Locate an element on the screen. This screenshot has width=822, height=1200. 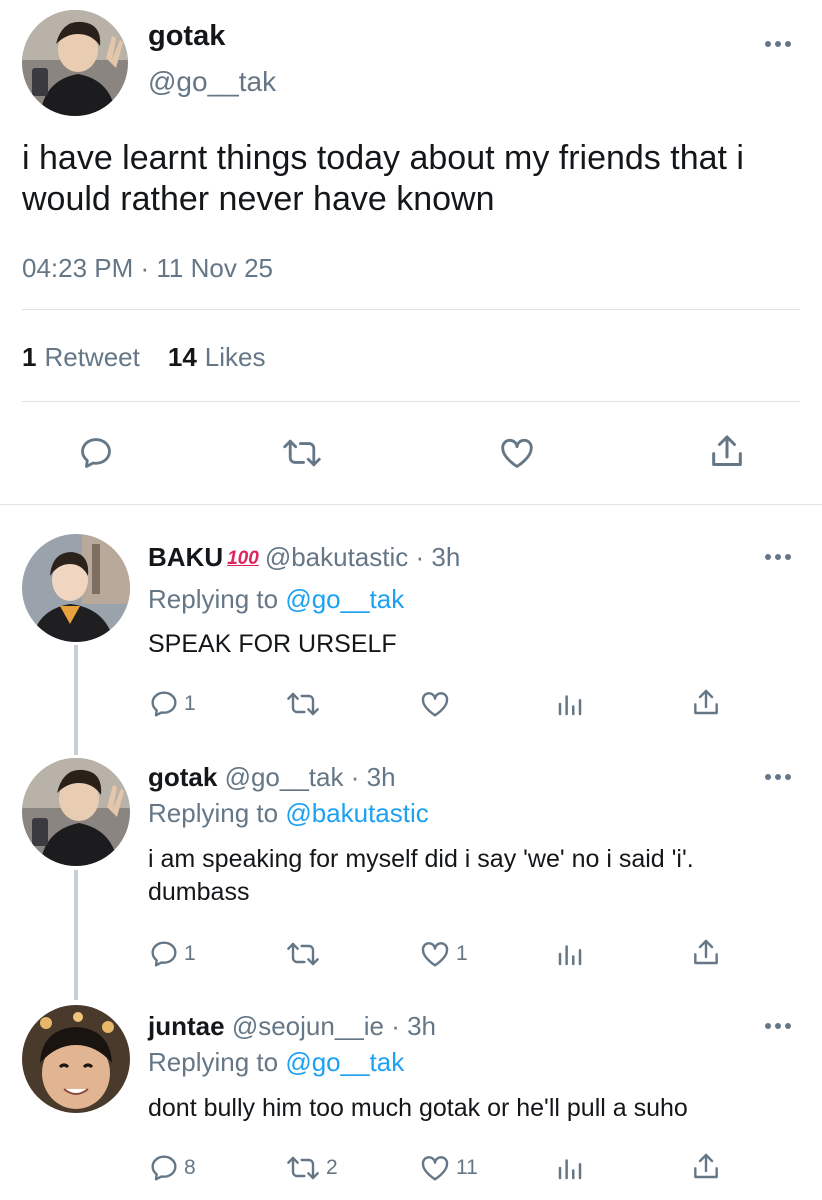
author-name: juntae is located at coordinates (186, 1026).